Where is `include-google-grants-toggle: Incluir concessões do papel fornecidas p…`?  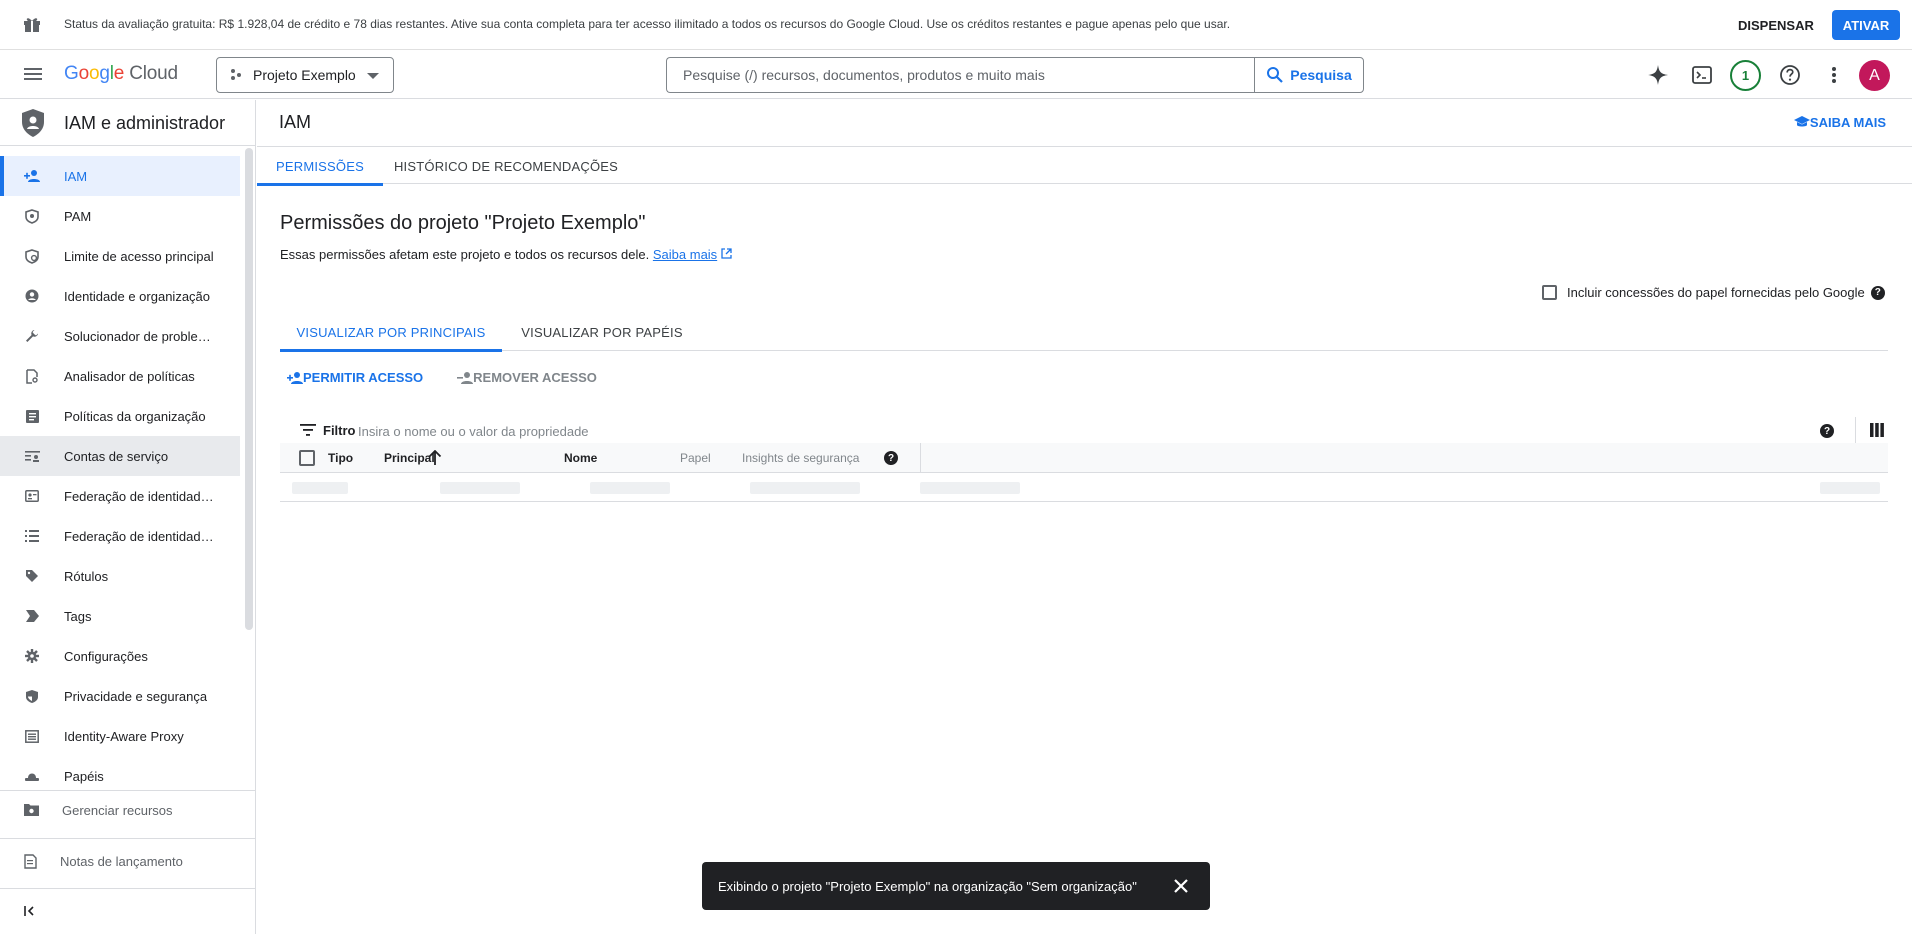
include-google-grants-toggle: Incluir concessões do papel fornecidas p… is located at coordinates (1713, 292).